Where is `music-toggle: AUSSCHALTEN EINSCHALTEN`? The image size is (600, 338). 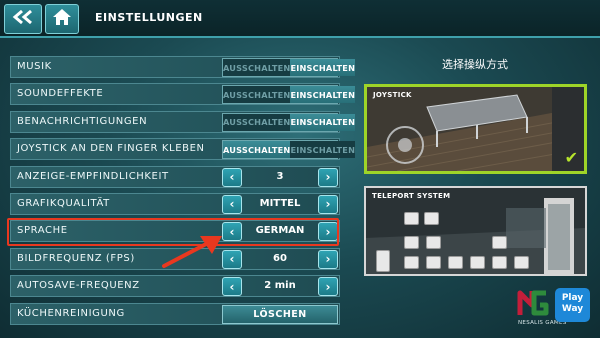
music-toggle: AUSSCHALTEN EINSCHALTEN is located at coordinates (289, 67).